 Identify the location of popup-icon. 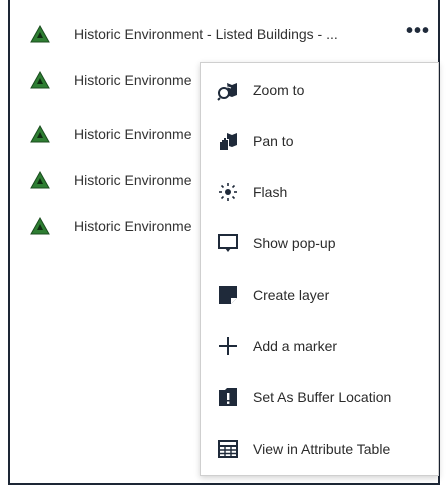
(228, 243).